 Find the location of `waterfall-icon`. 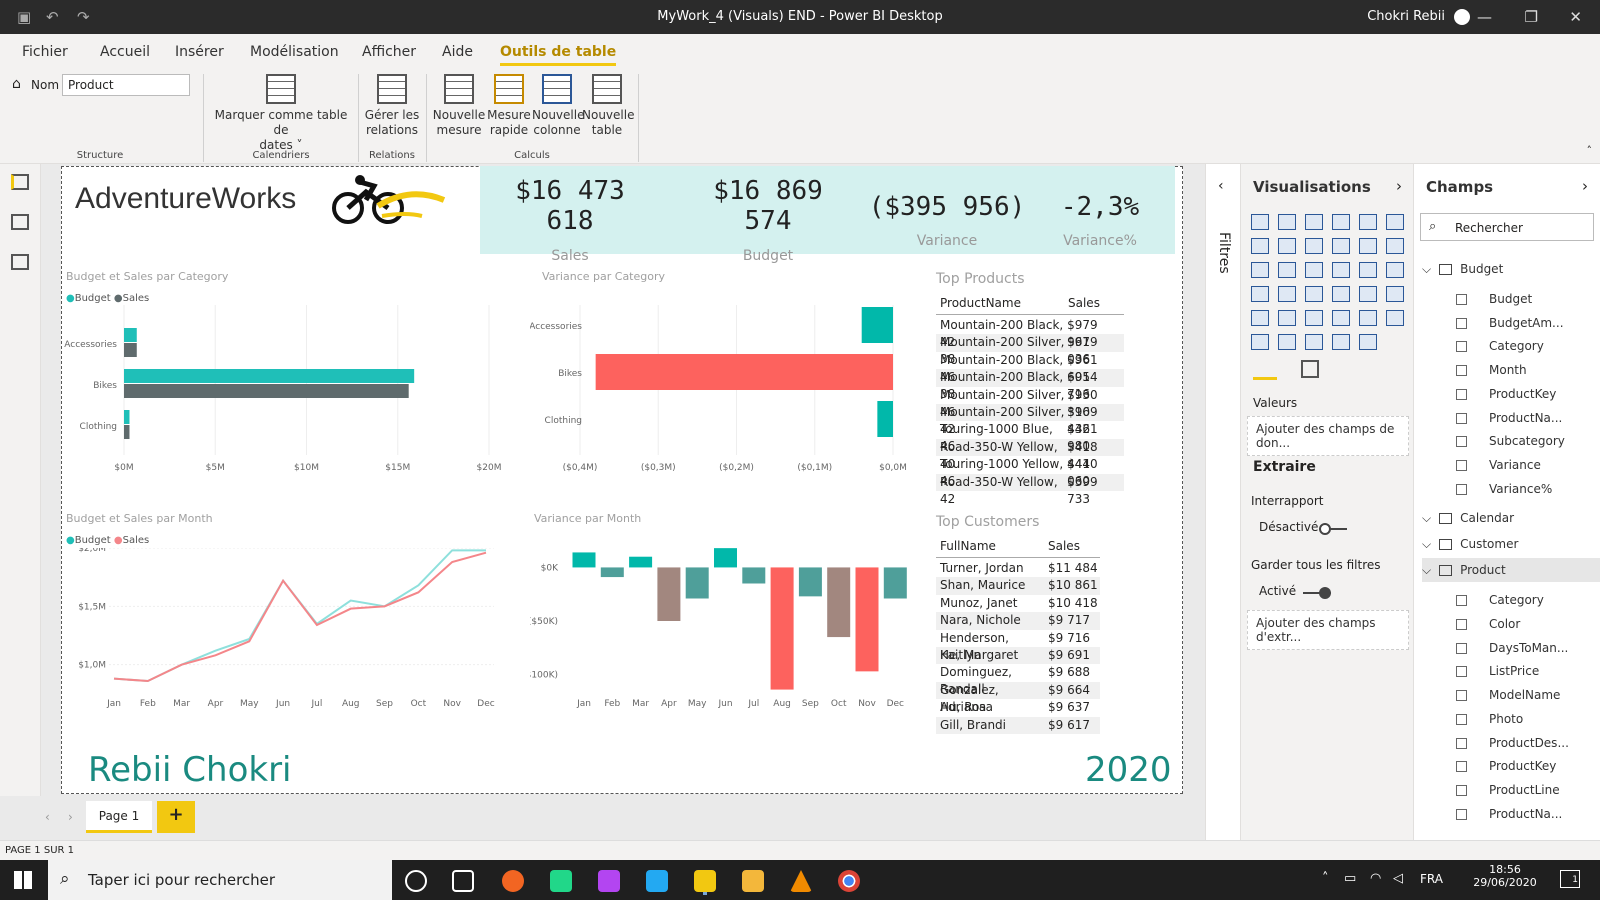

waterfall-icon is located at coordinates (1260, 270).